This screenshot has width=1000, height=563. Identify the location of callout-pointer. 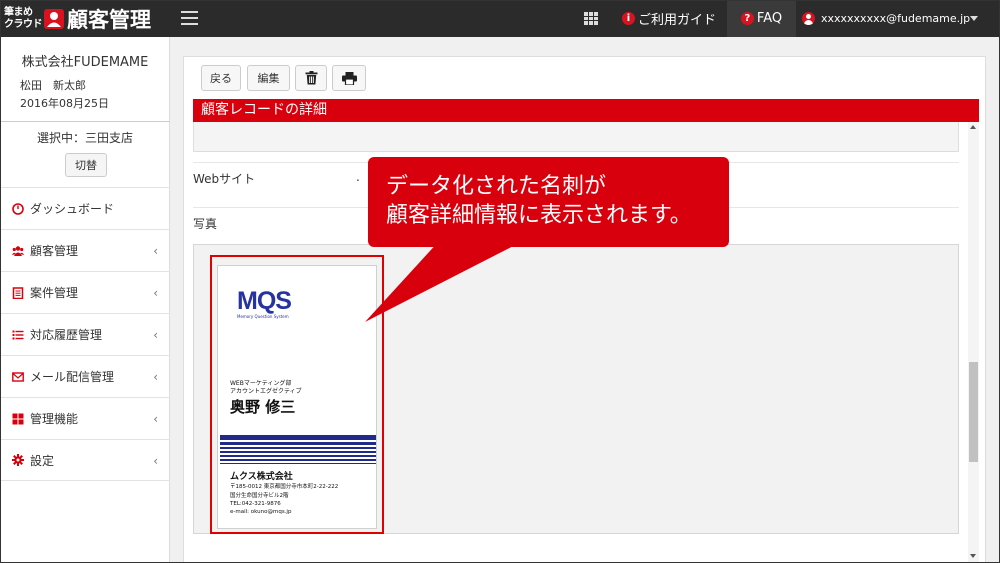
(445, 281).